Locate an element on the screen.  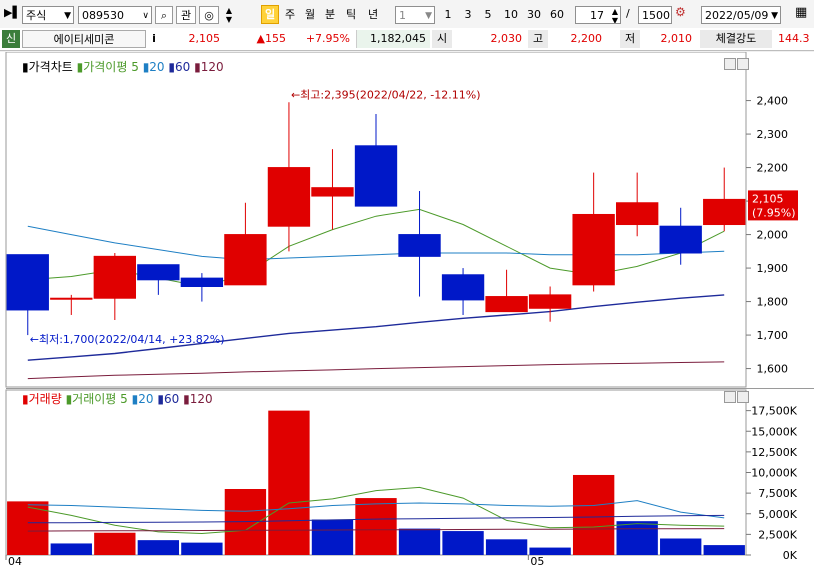
quick-interval-60: 60 is located at coordinates (557, 15).